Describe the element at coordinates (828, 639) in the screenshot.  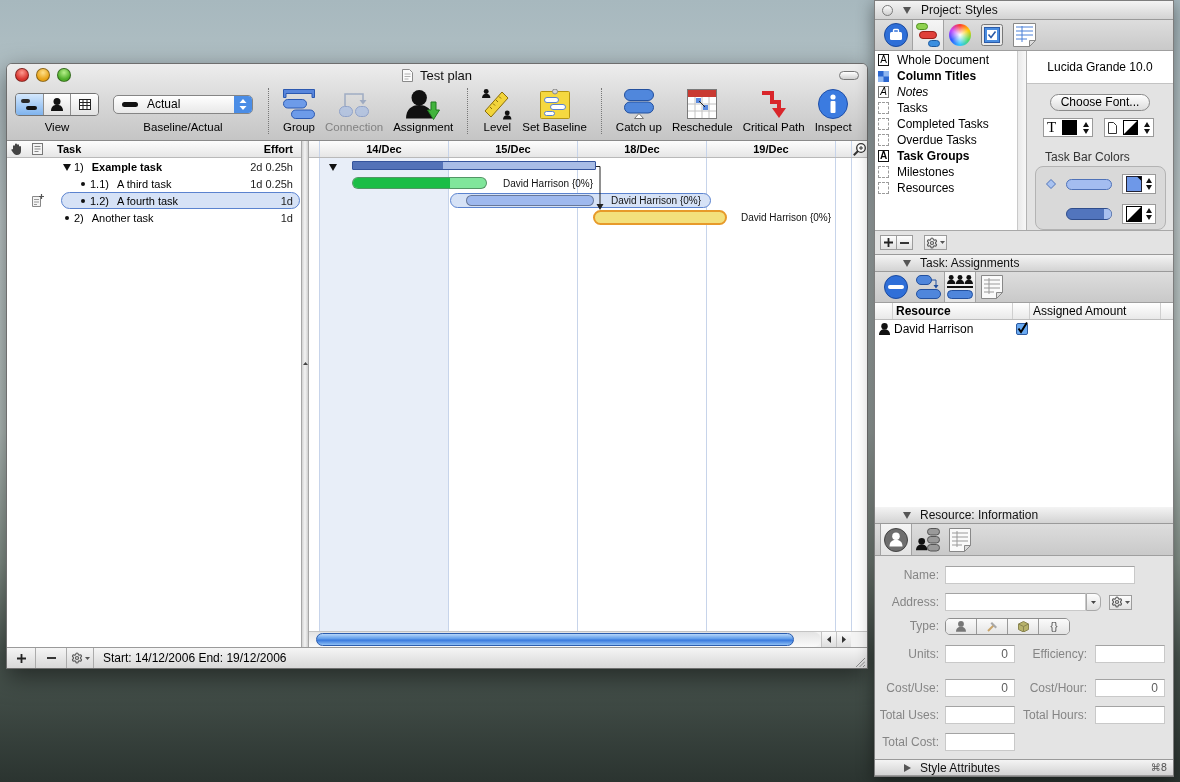
I see `scroll-left-button` at that location.